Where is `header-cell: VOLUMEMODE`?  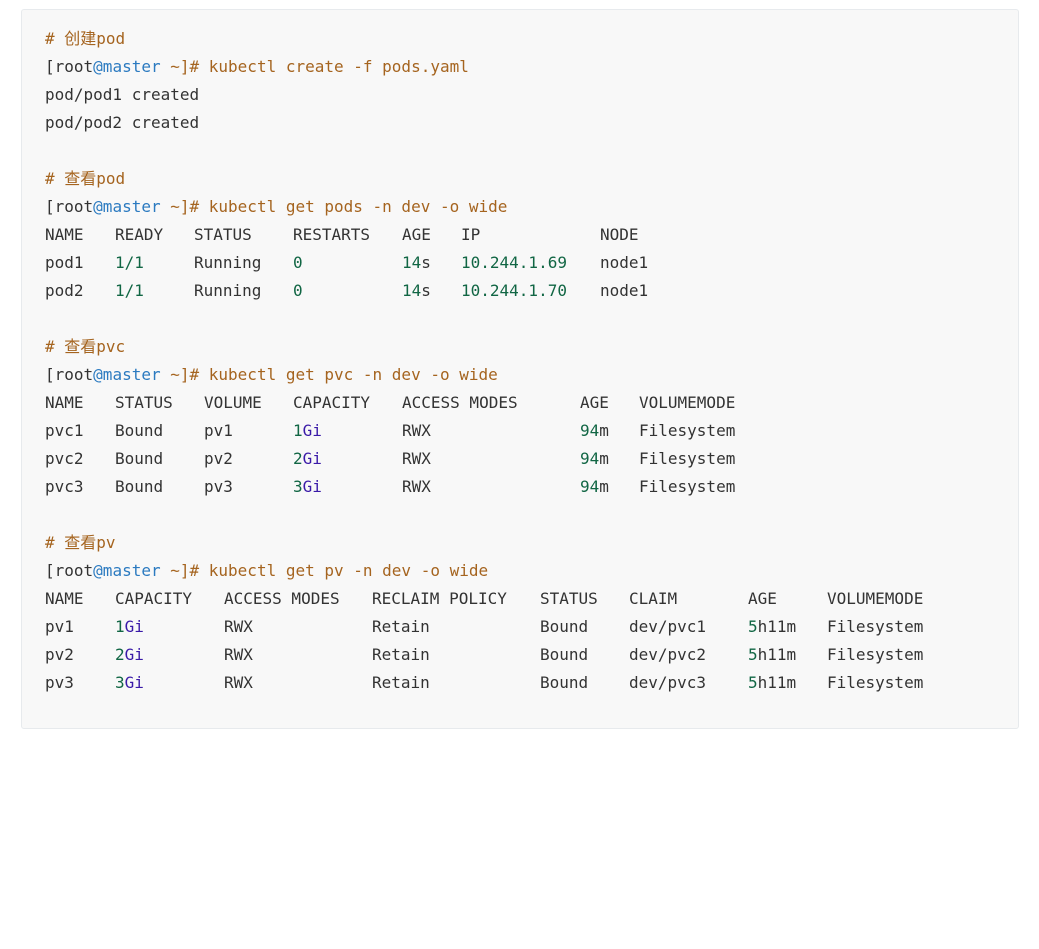
header-cell: VOLUMEMODE is located at coordinates (875, 598).